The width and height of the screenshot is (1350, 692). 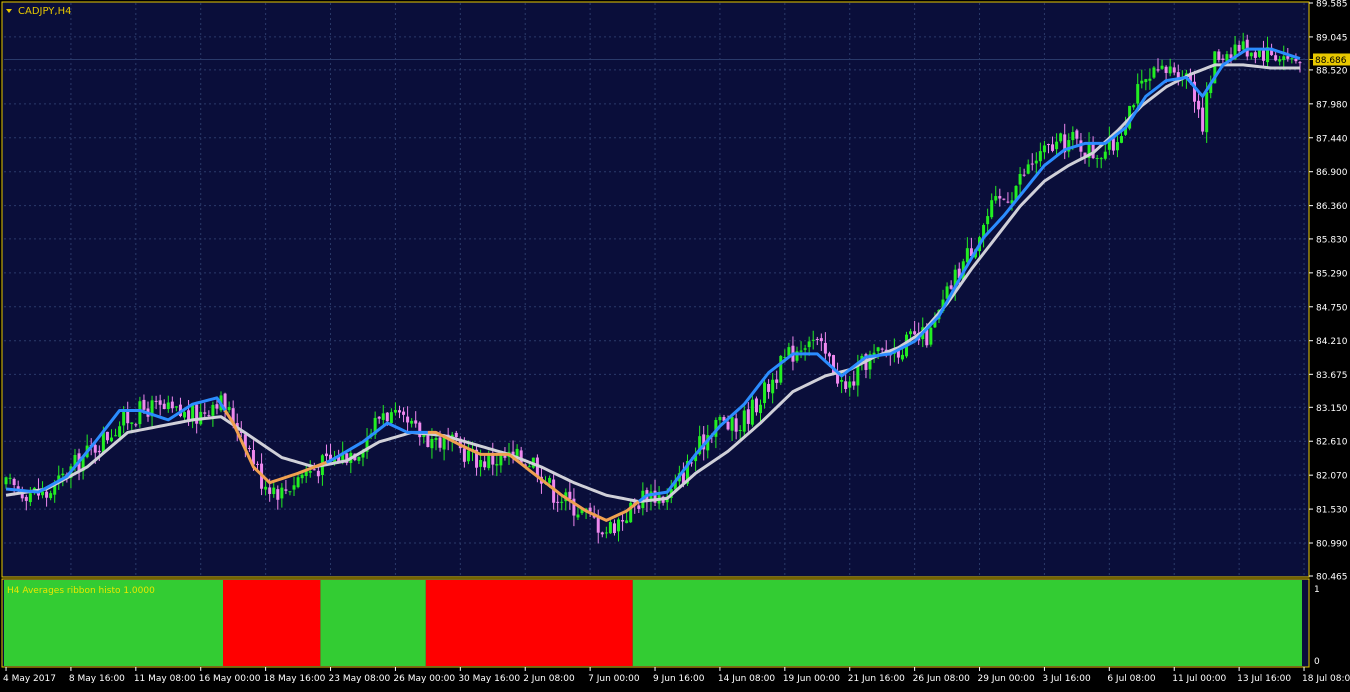 I want to click on time-tick-label: 26 Jun 08:00, so click(x=941, y=679).